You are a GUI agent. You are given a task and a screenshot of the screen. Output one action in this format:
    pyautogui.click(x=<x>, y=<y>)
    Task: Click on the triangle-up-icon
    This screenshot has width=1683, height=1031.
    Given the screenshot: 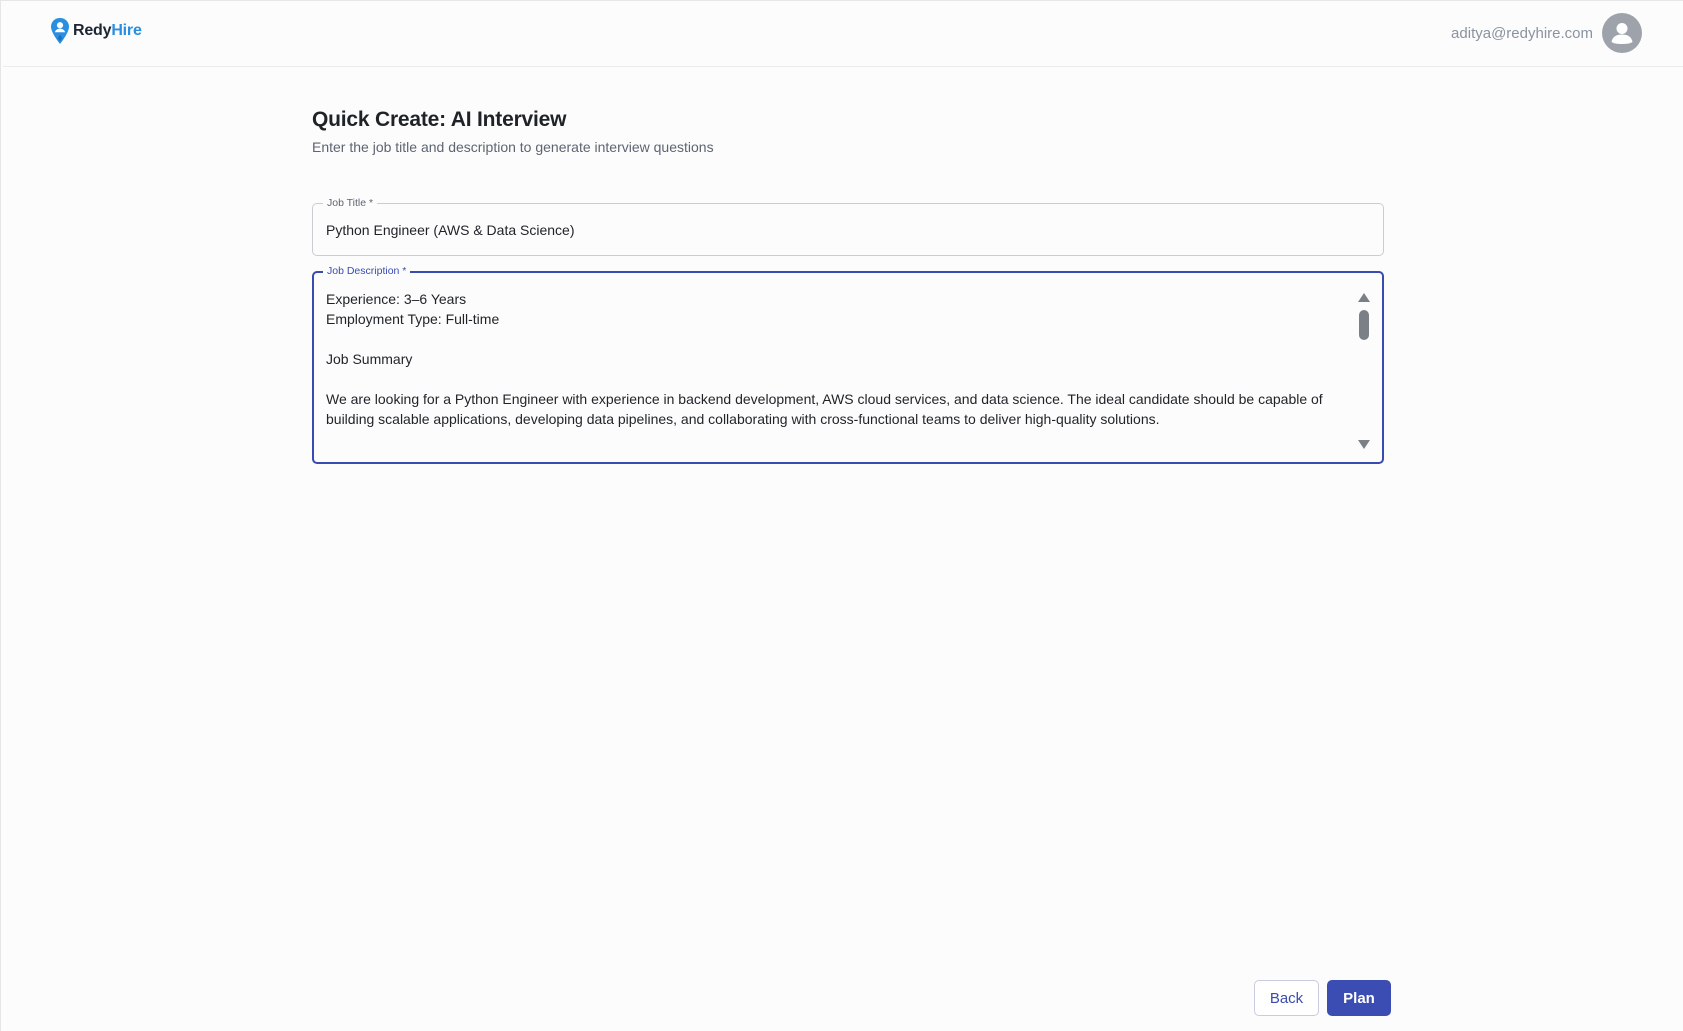 What is the action you would take?
    pyautogui.click(x=1364, y=297)
    